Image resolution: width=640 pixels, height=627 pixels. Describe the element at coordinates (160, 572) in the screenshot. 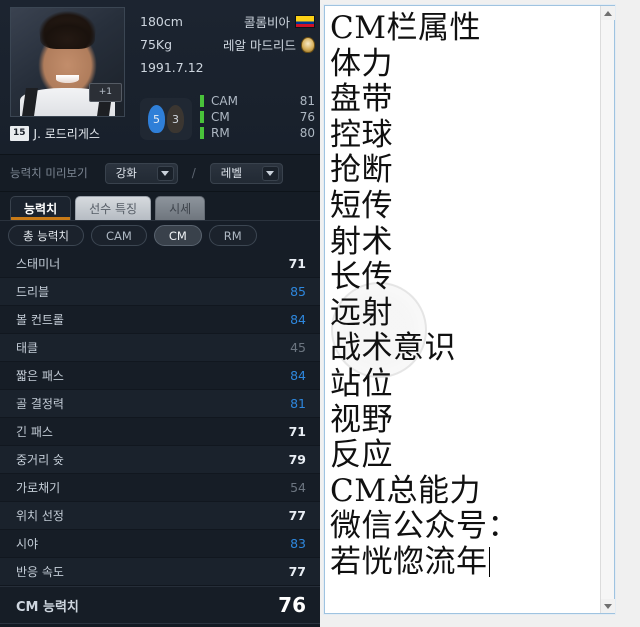

I see `stat-row: 반응 속도 77` at that location.